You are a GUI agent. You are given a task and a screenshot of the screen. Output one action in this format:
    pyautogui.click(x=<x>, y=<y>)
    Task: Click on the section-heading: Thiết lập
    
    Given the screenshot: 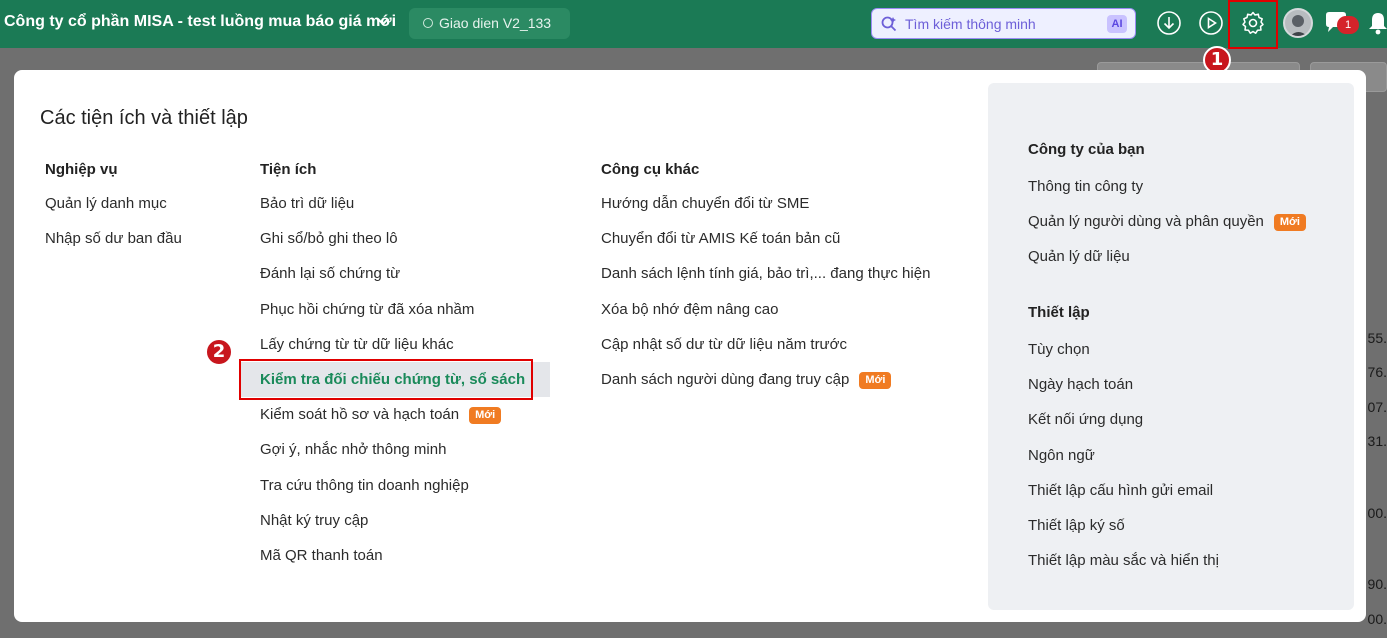 What is the action you would take?
    pyautogui.click(x=1059, y=312)
    